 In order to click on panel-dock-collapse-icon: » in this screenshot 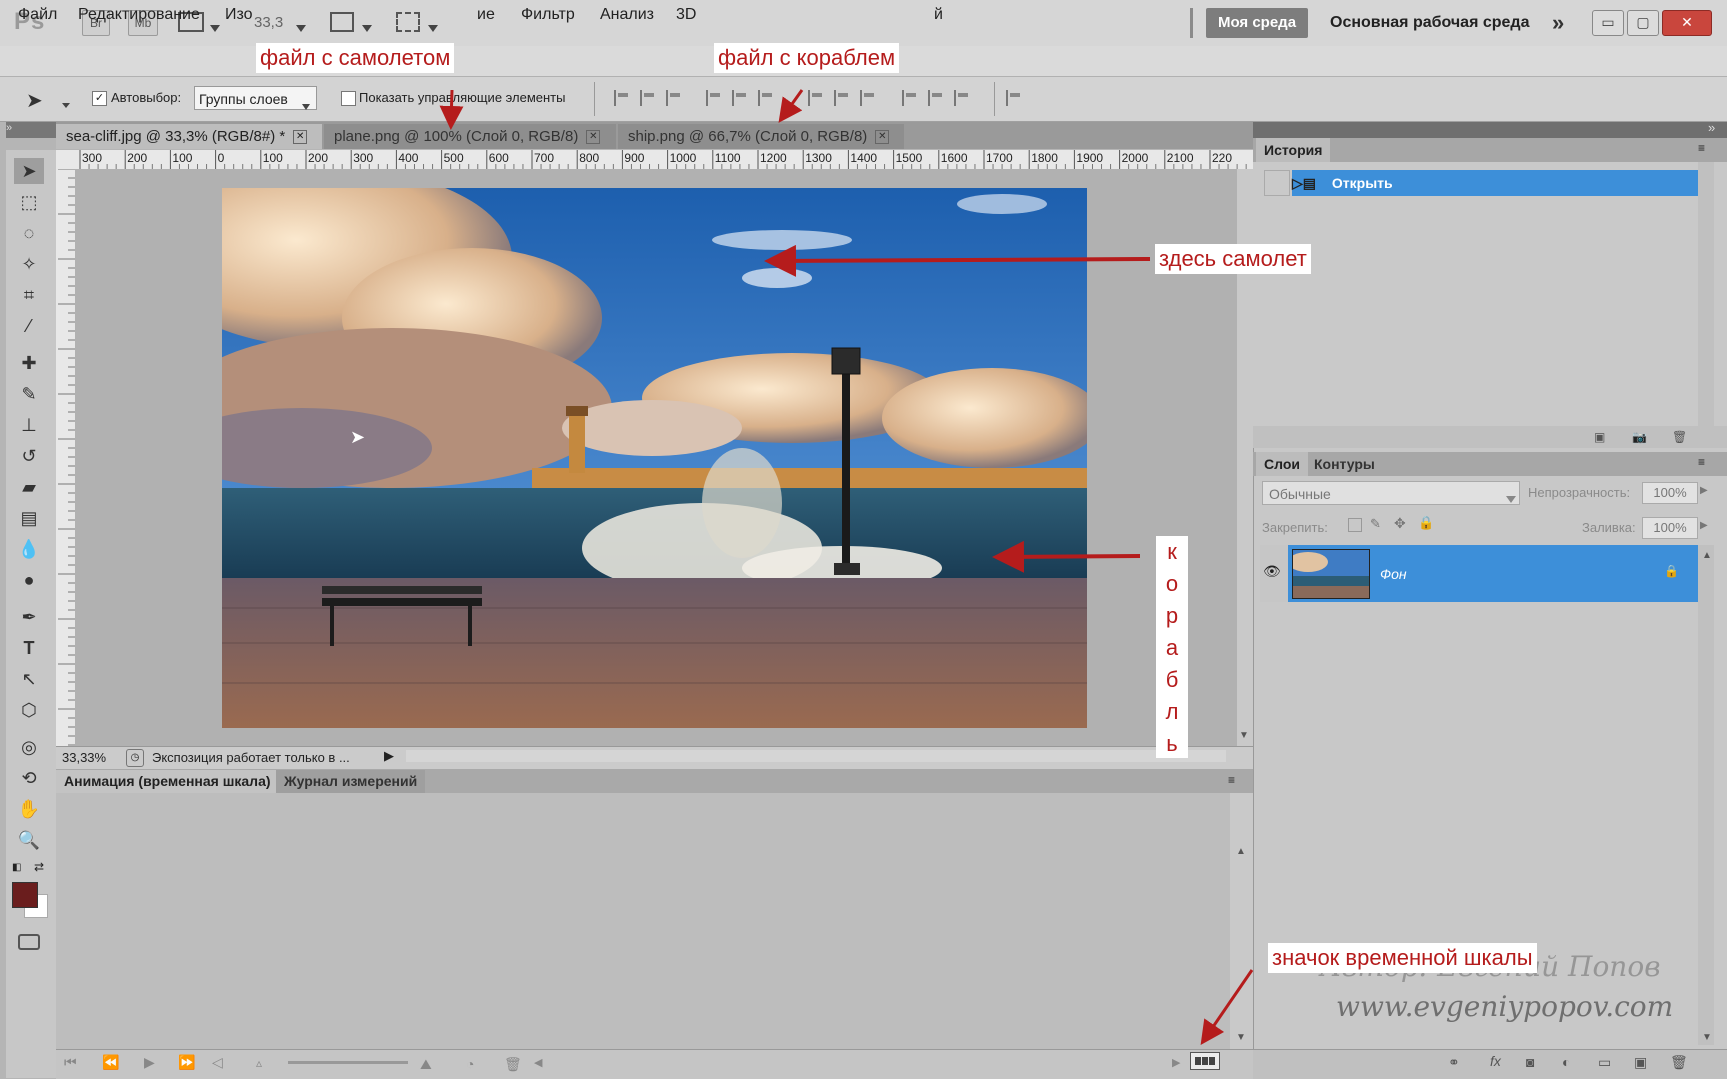, I will do `click(1711, 127)`.